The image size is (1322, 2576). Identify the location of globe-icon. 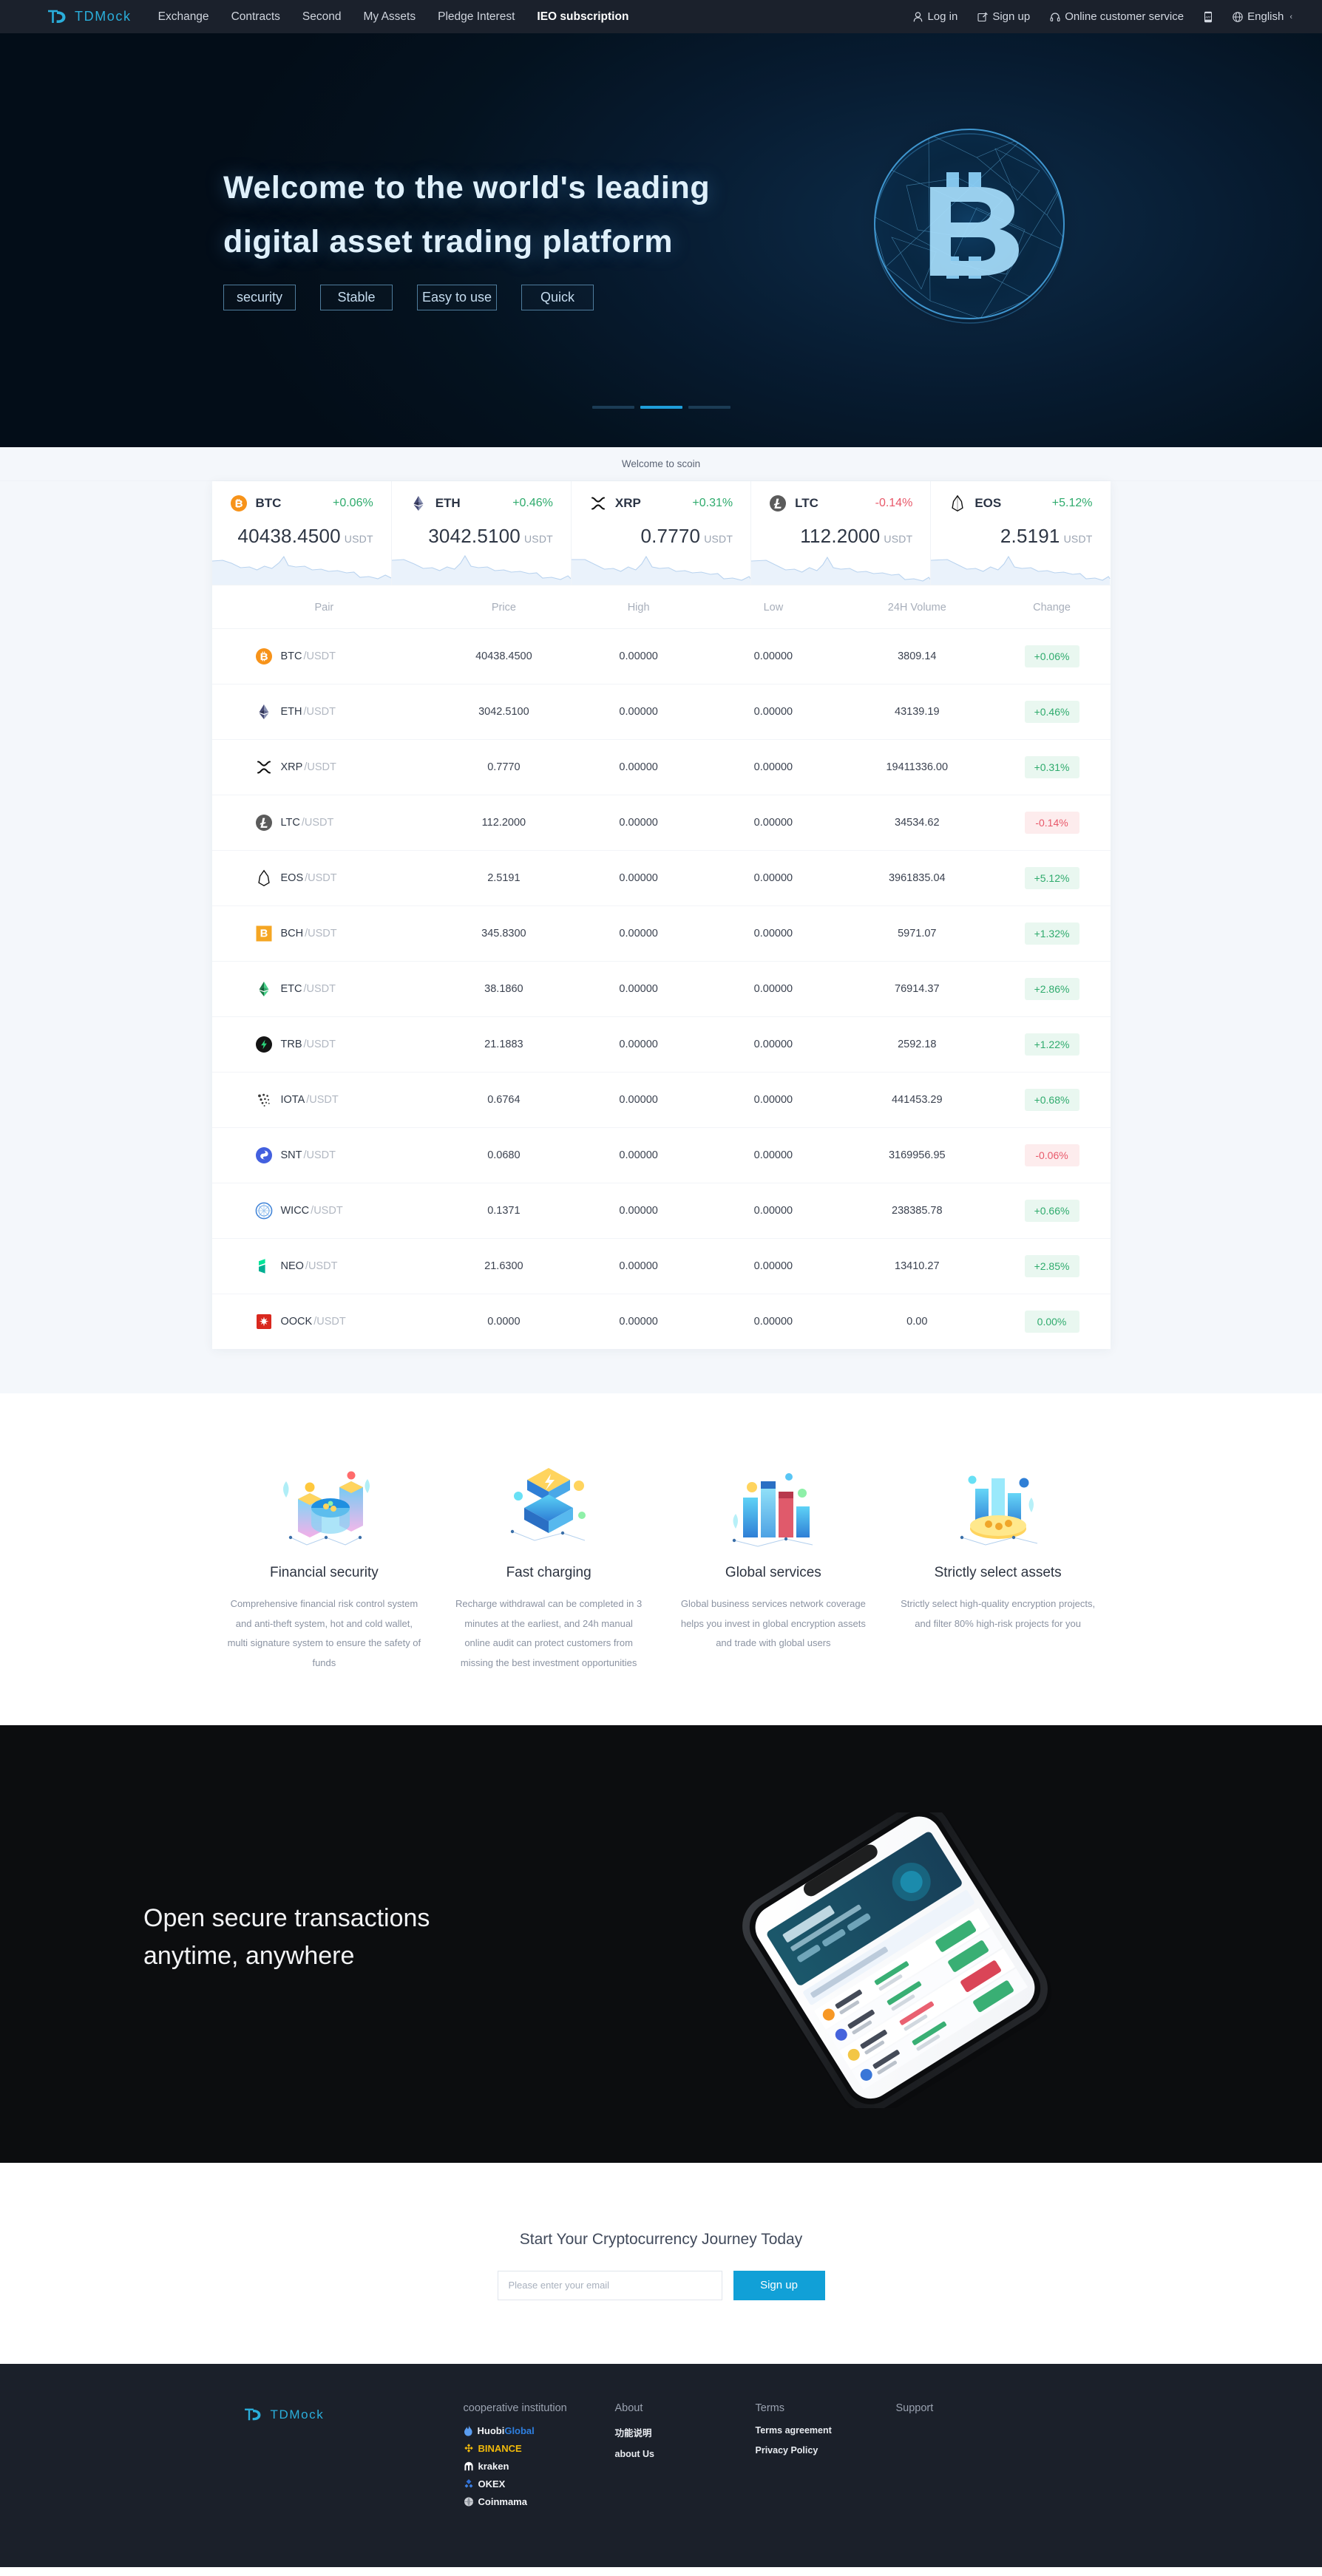
(1238, 16).